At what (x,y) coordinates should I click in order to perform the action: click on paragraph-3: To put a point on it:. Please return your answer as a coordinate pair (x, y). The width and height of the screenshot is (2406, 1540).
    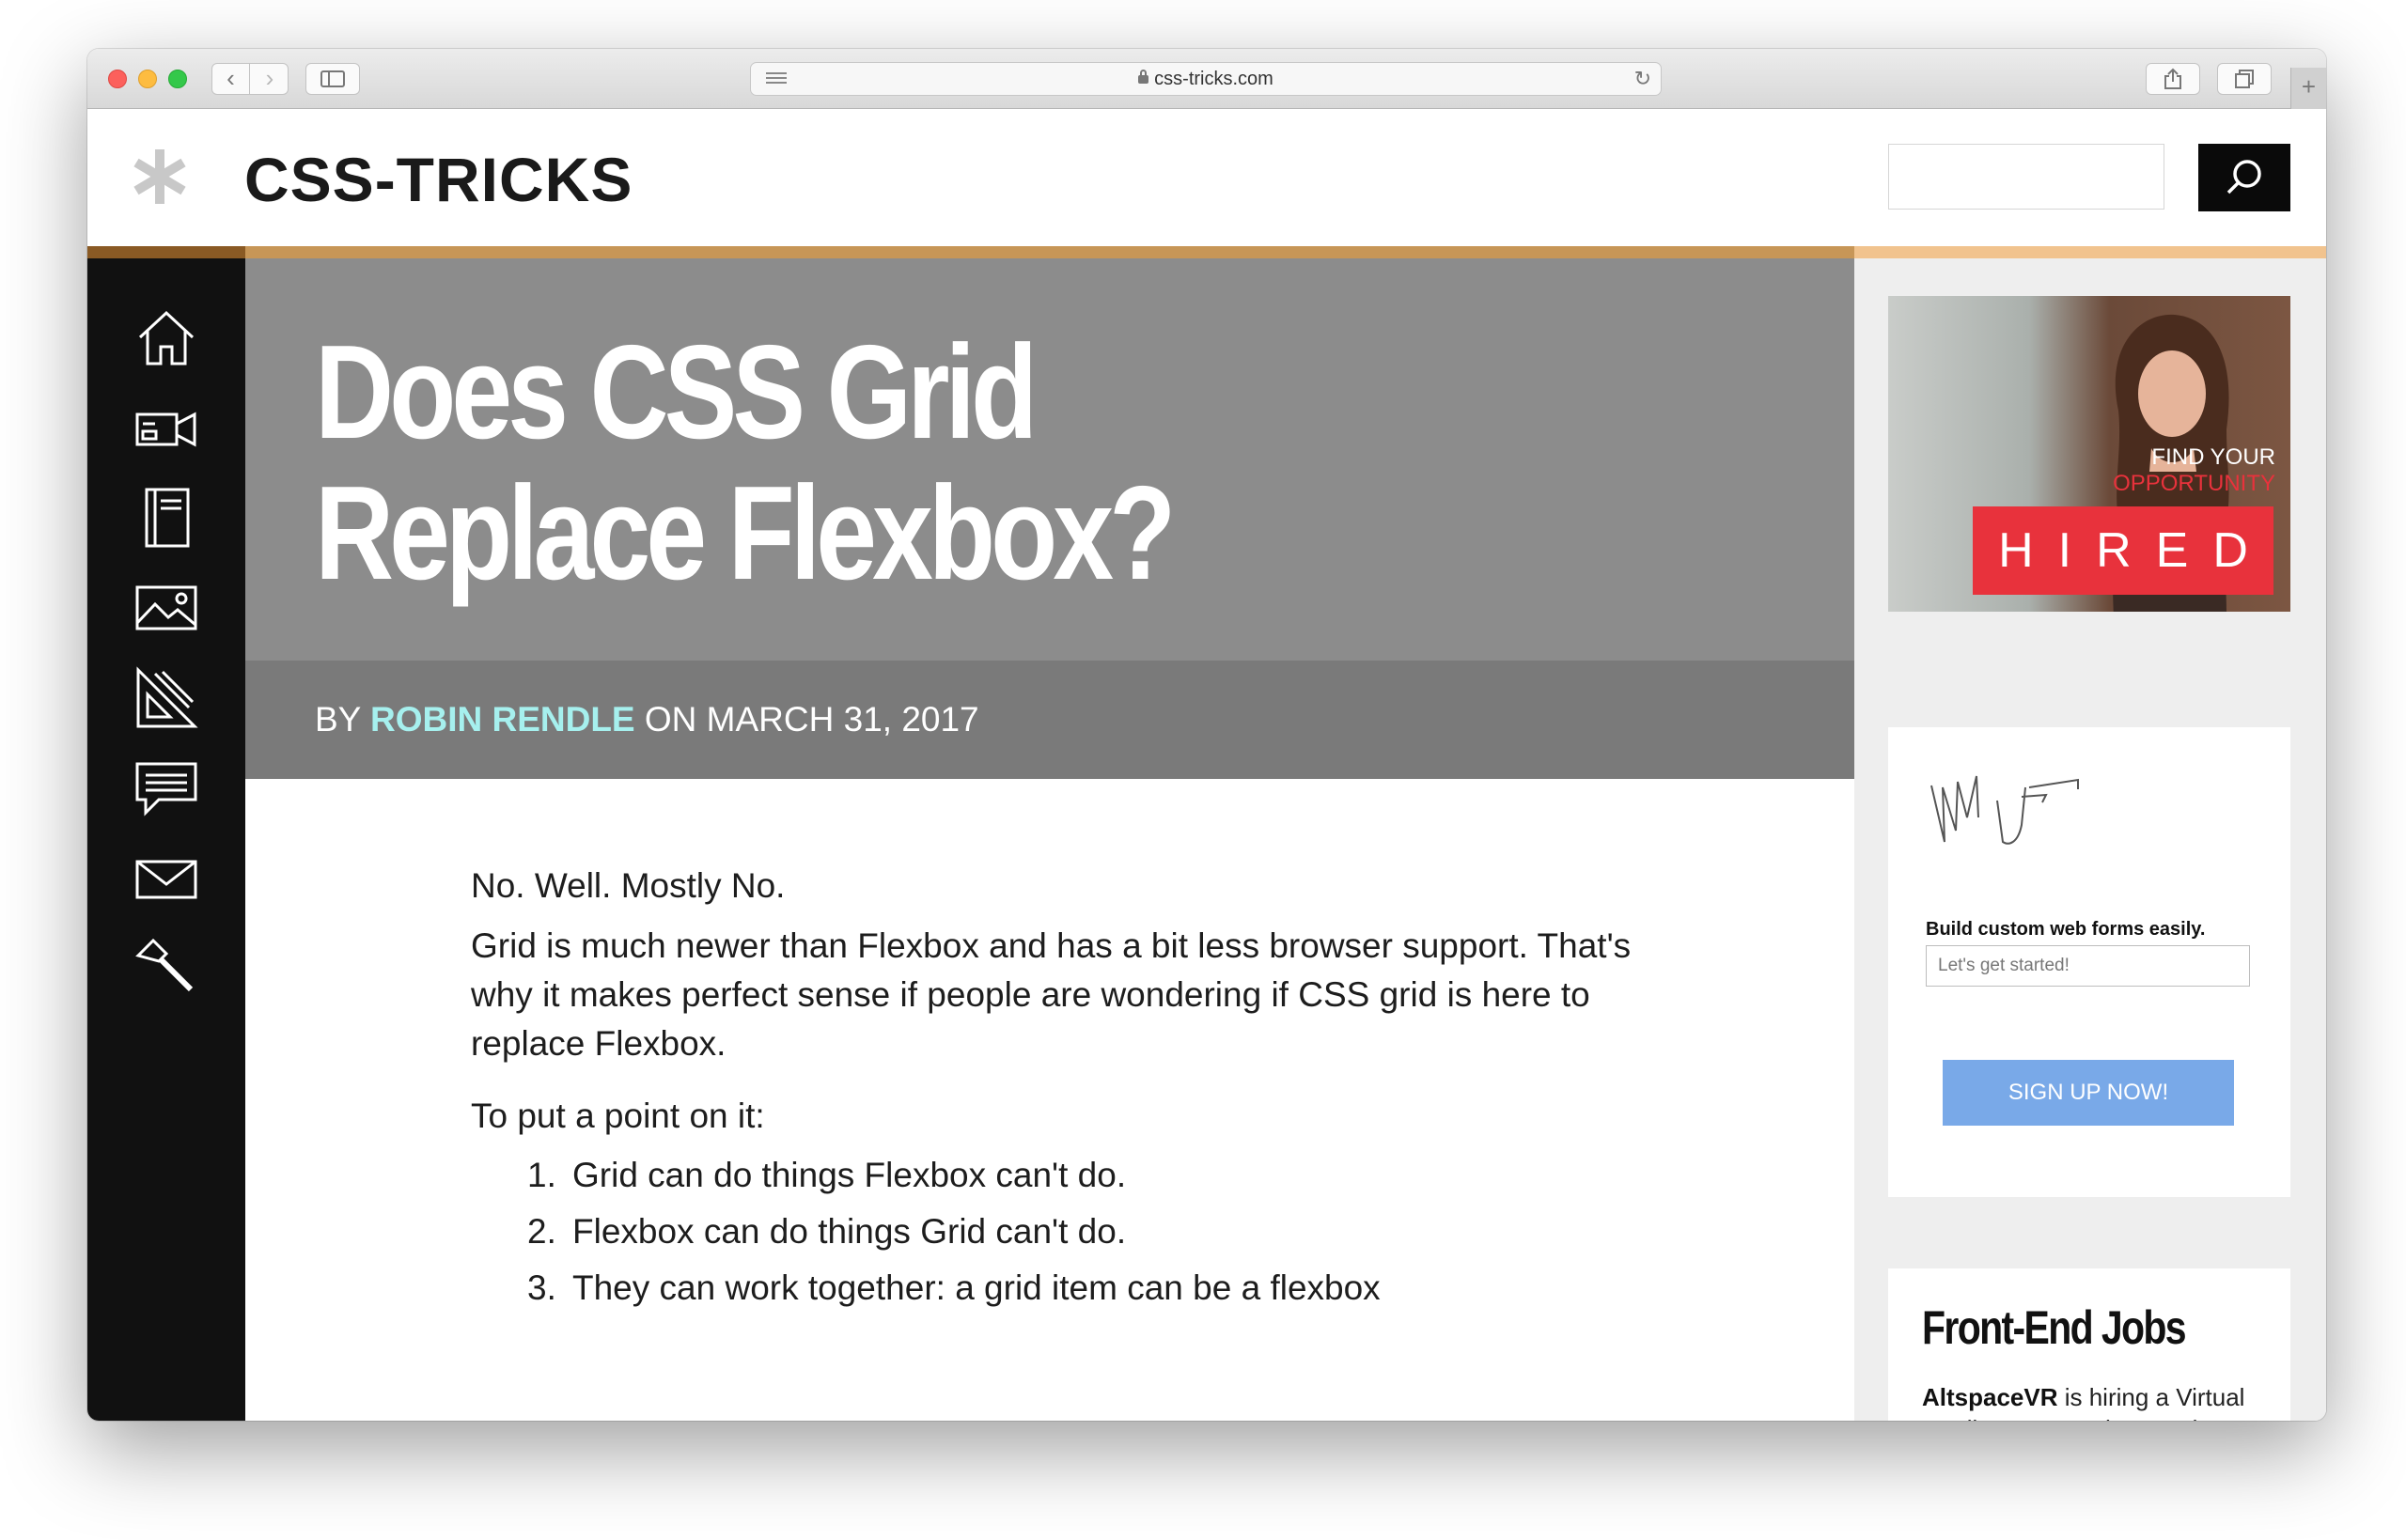
    Looking at the image, I should click on (618, 1116).